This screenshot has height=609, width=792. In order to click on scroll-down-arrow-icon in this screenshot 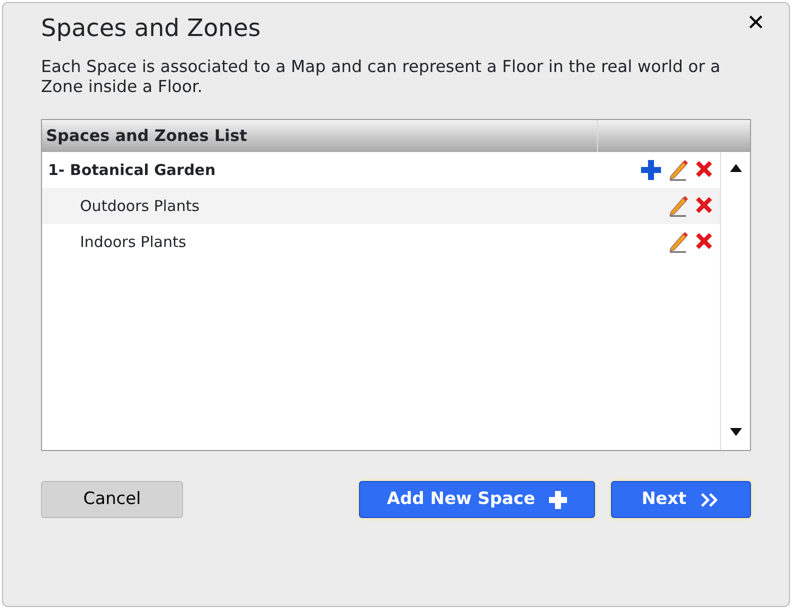, I will do `click(736, 432)`.